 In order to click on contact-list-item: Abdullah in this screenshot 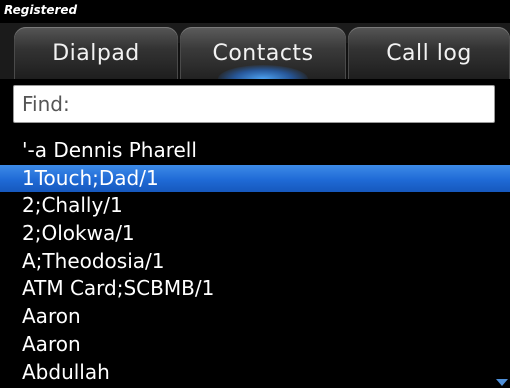, I will do `click(255, 373)`.